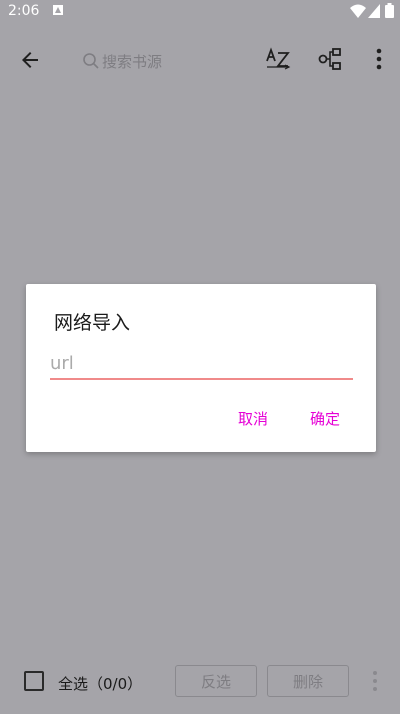  Describe the element at coordinates (358, 11) in the screenshot. I see `wifi-icon` at that location.